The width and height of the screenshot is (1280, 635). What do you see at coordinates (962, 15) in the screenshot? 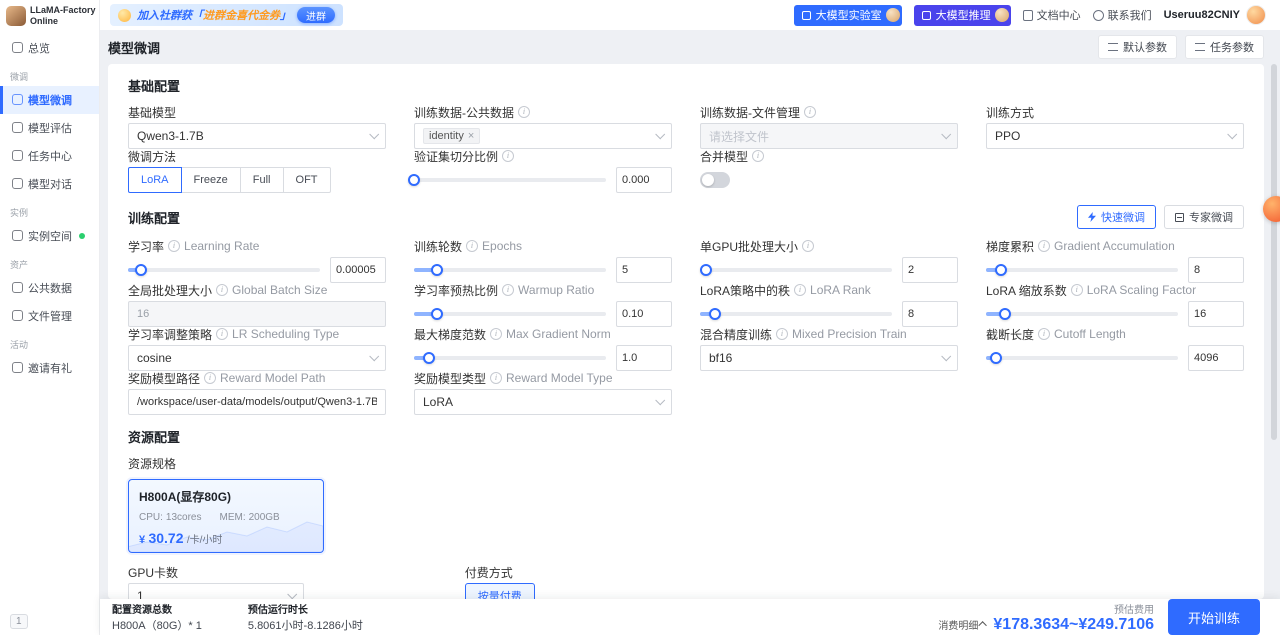
I see `llm-inference-button: 大模型推理` at bounding box center [962, 15].